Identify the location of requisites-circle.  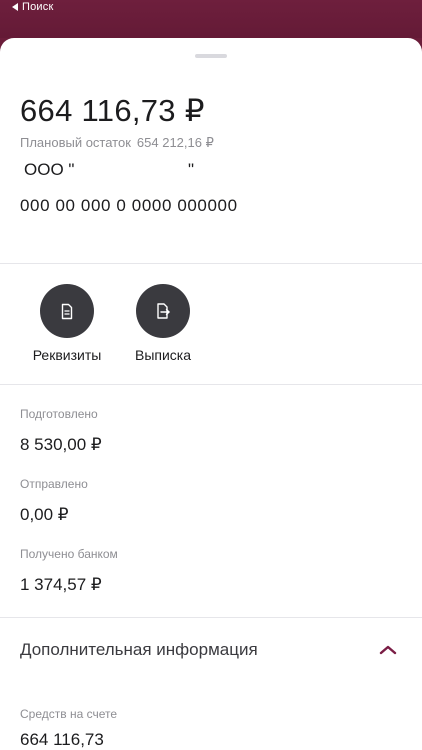
(67, 311).